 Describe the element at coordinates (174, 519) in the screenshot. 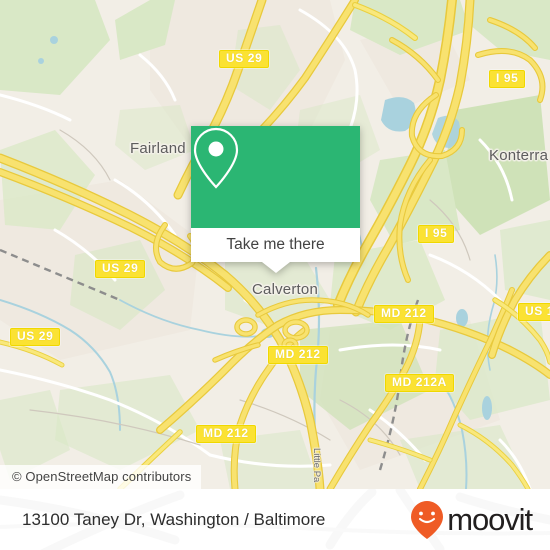

I see `address-label: 13100 Taney Dr, Washington / Baltimore` at that location.